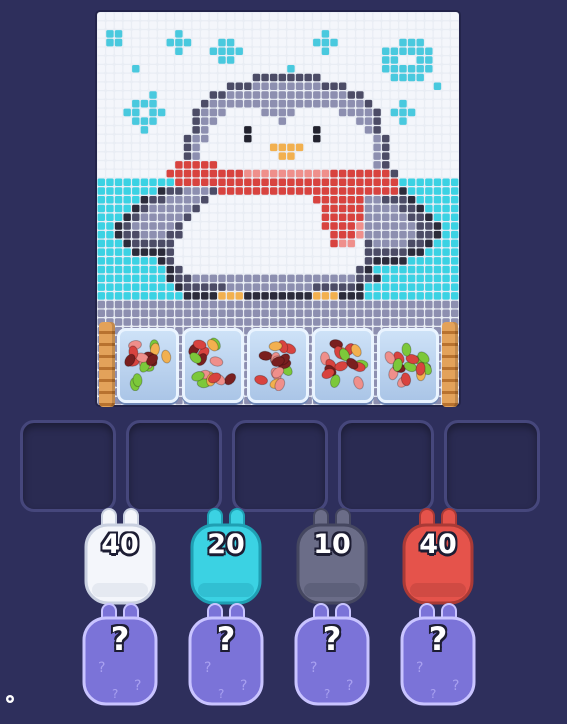  I want to click on fence-post-right, so click(450, 364).